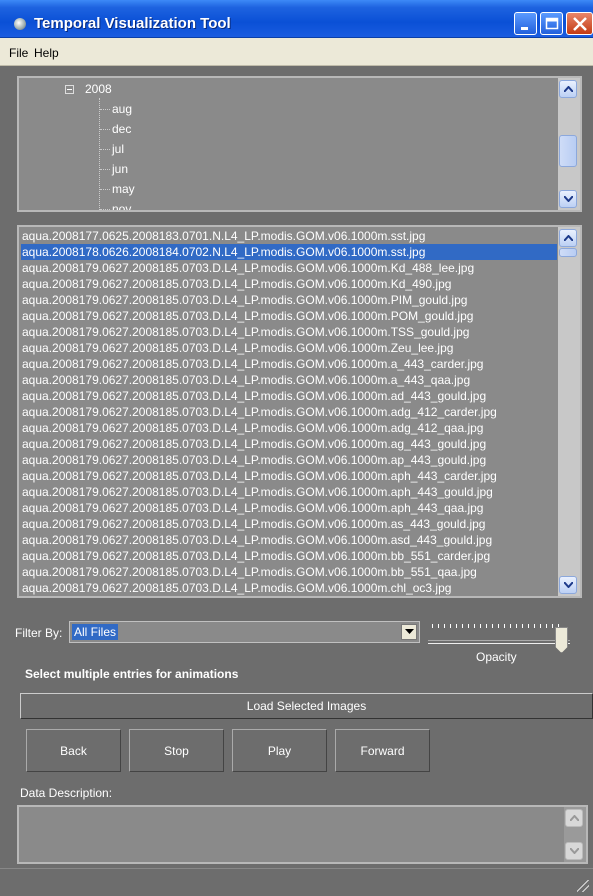  What do you see at coordinates (20, 24) in the screenshot?
I see `app-icon` at bounding box center [20, 24].